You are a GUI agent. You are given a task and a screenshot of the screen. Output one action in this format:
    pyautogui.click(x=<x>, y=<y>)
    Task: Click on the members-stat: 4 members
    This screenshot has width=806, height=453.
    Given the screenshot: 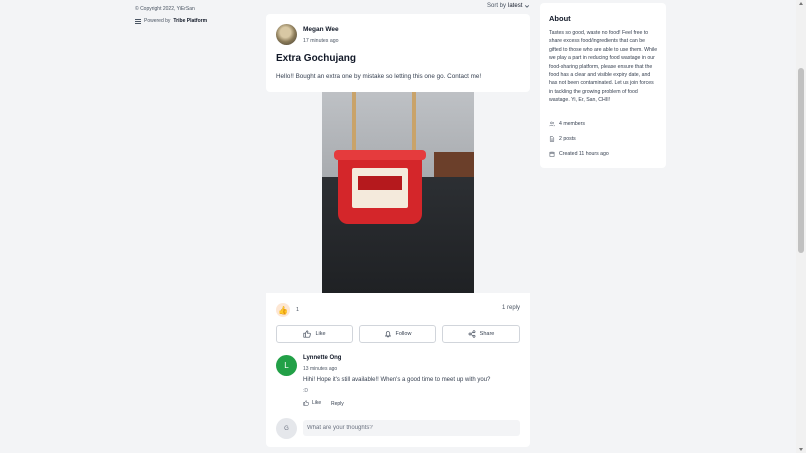 What is the action you would take?
    pyautogui.click(x=567, y=124)
    